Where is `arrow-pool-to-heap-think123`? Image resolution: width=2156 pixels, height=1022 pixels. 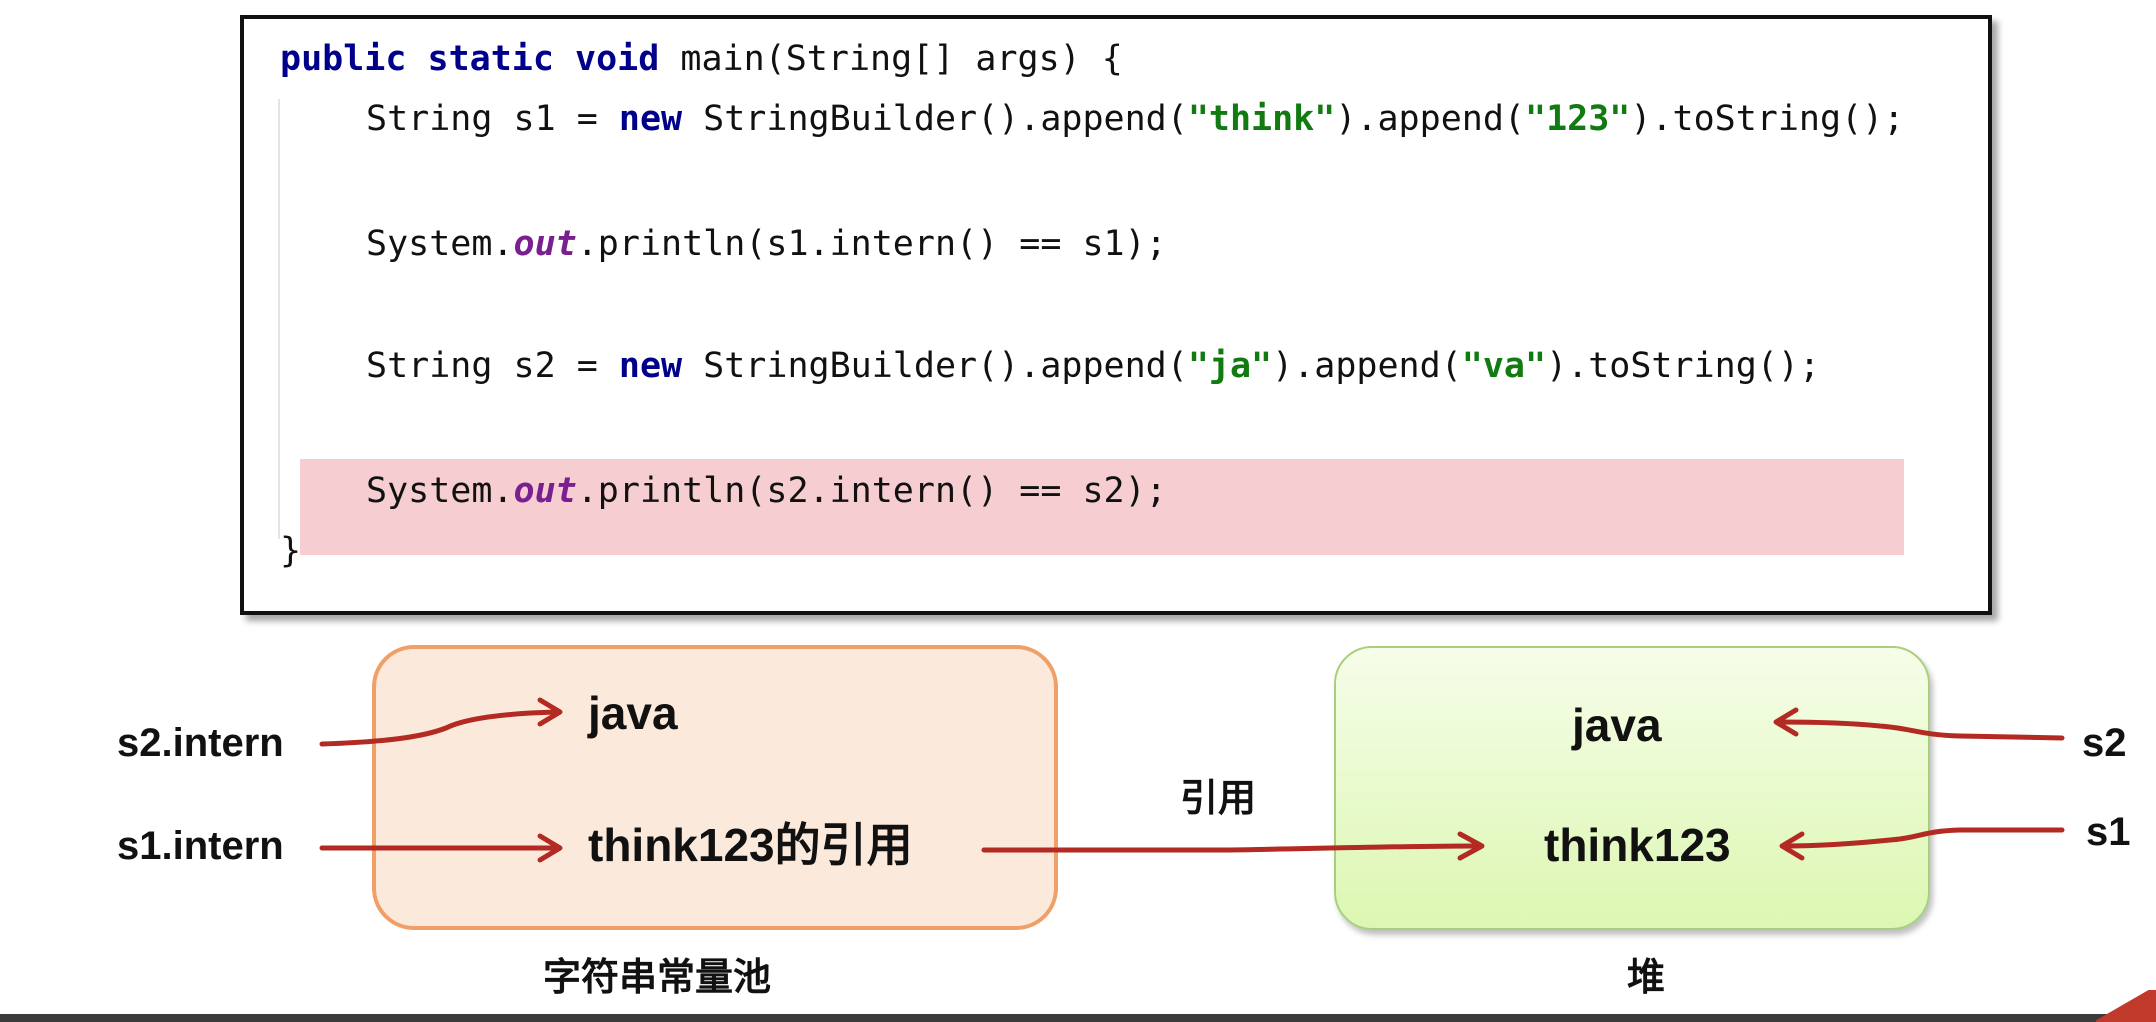
arrow-pool-to-heap-think123 is located at coordinates (1231, 848).